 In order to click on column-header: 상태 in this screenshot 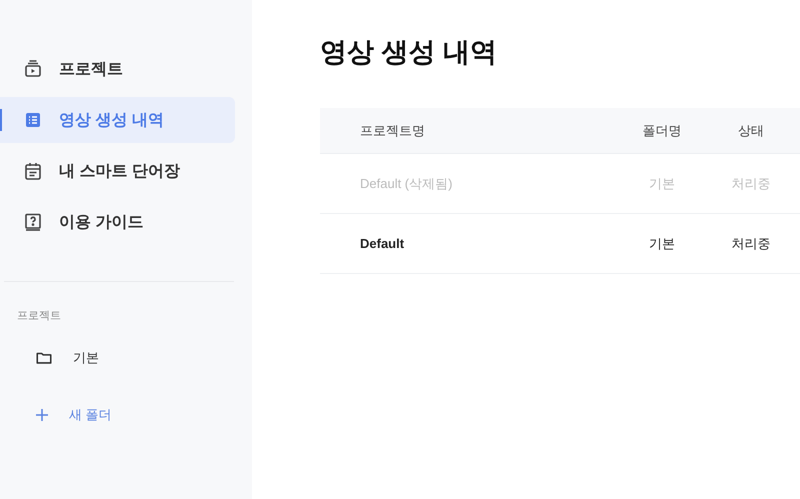, I will do `click(750, 131)`.